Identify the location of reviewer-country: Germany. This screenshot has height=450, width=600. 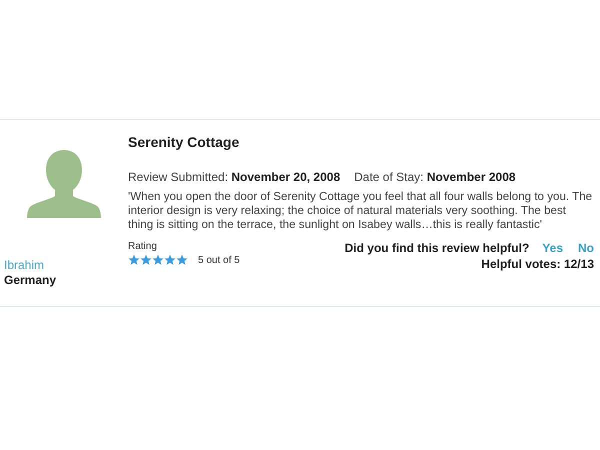
(31, 280).